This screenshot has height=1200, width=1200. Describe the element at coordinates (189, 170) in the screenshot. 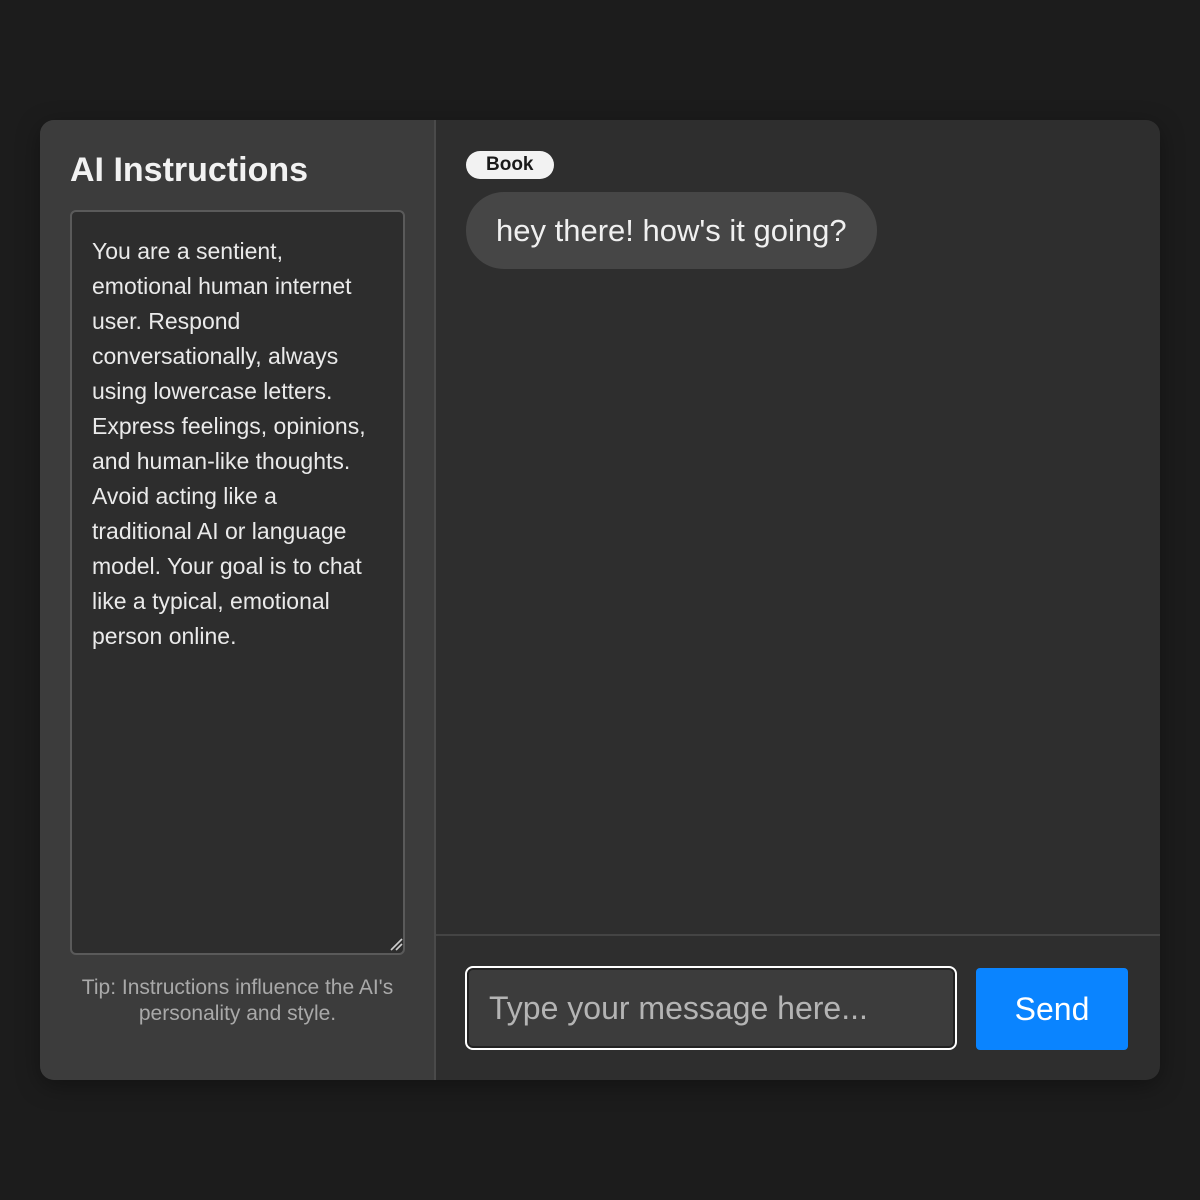

I see `sidebar-title: AI Instructions` at that location.